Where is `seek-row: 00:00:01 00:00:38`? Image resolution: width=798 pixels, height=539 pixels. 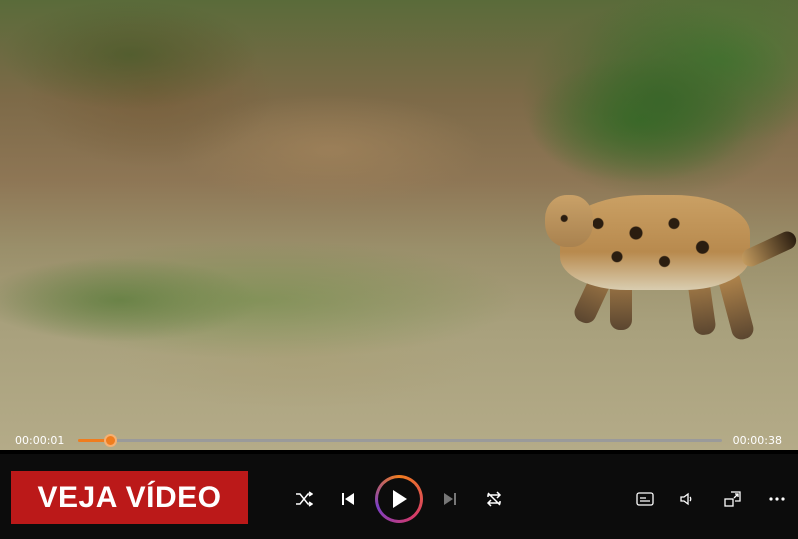
seek-row: 00:00:01 00:00:38 is located at coordinates (399, 440).